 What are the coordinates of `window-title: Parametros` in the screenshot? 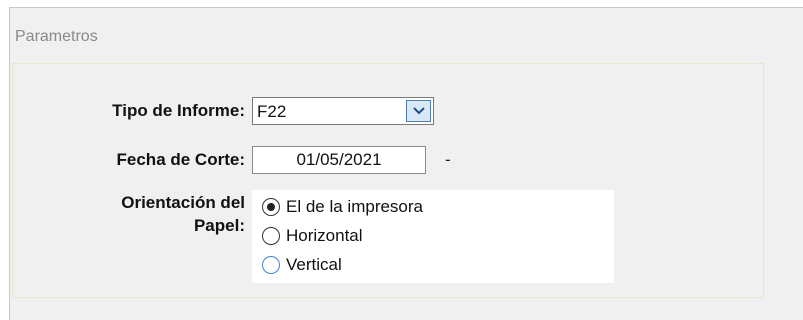 It's located at (56, 36).